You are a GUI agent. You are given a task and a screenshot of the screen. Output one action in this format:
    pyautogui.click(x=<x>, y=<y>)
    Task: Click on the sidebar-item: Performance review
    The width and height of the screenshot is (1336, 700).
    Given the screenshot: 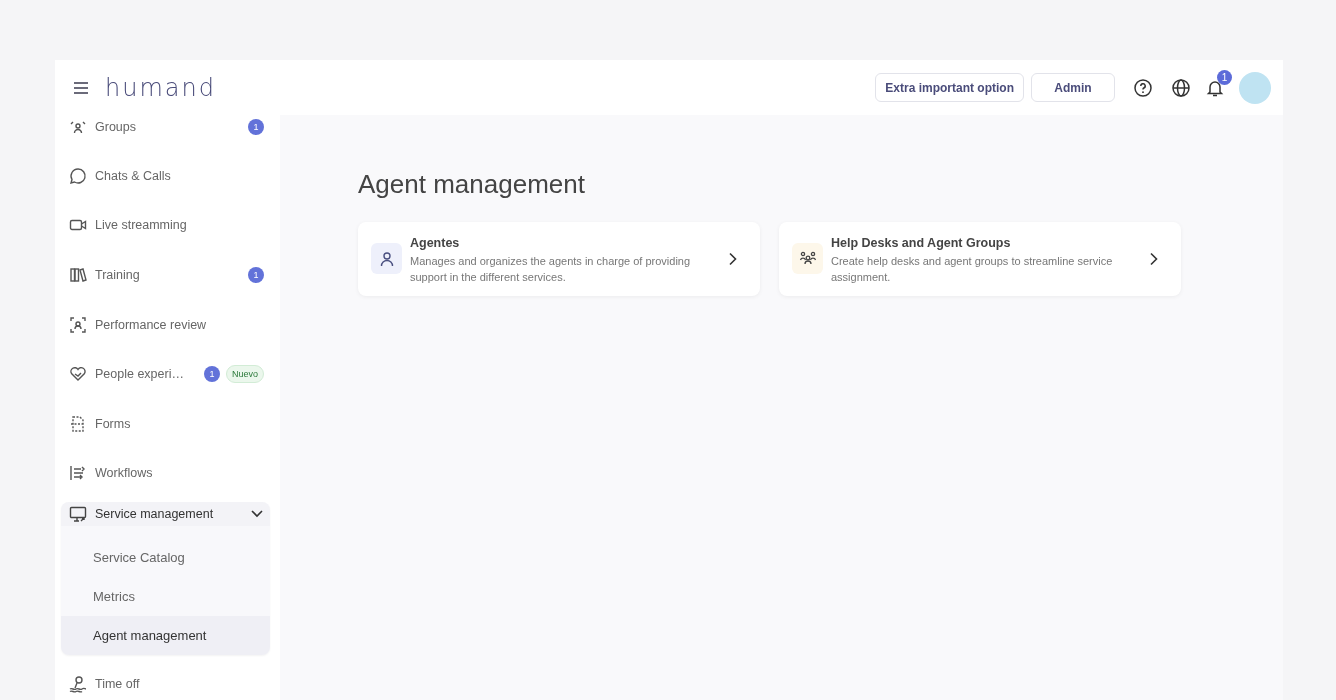 What is the action you would take?
    pyautogui.click(x=165, y=324)
    